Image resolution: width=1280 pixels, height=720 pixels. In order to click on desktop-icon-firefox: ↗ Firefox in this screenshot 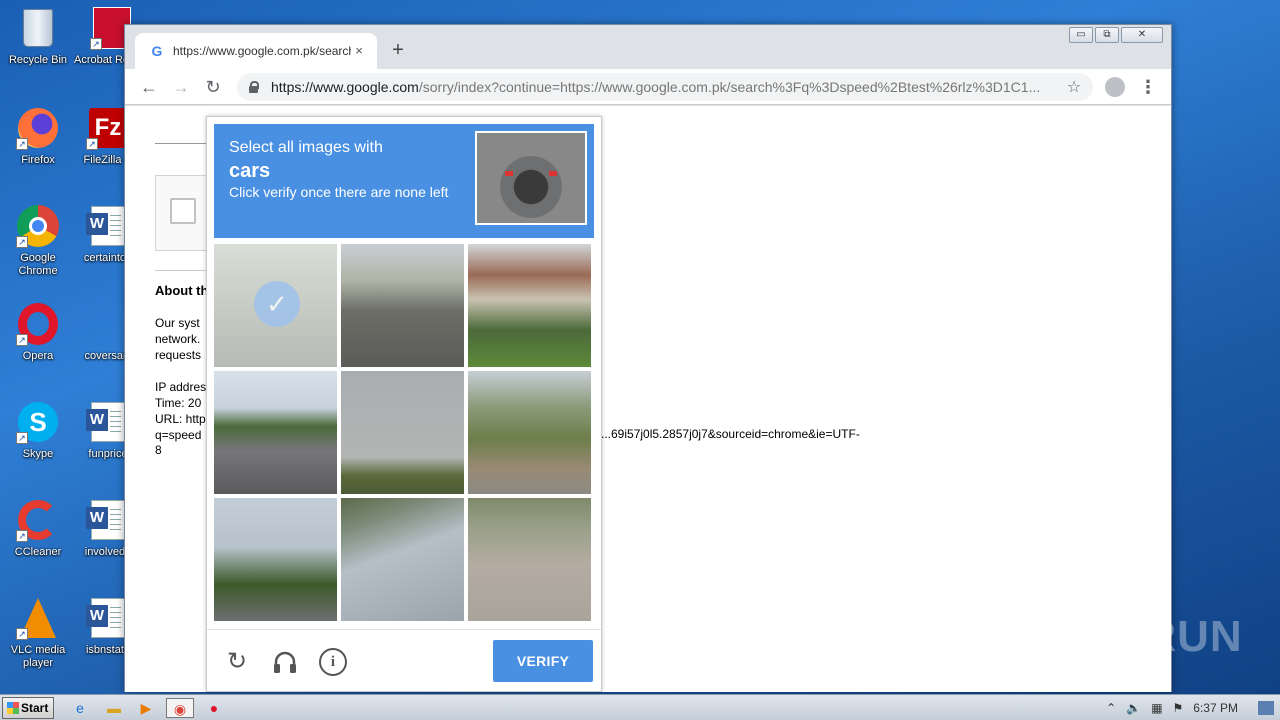, I will do `click(38, 136)`.